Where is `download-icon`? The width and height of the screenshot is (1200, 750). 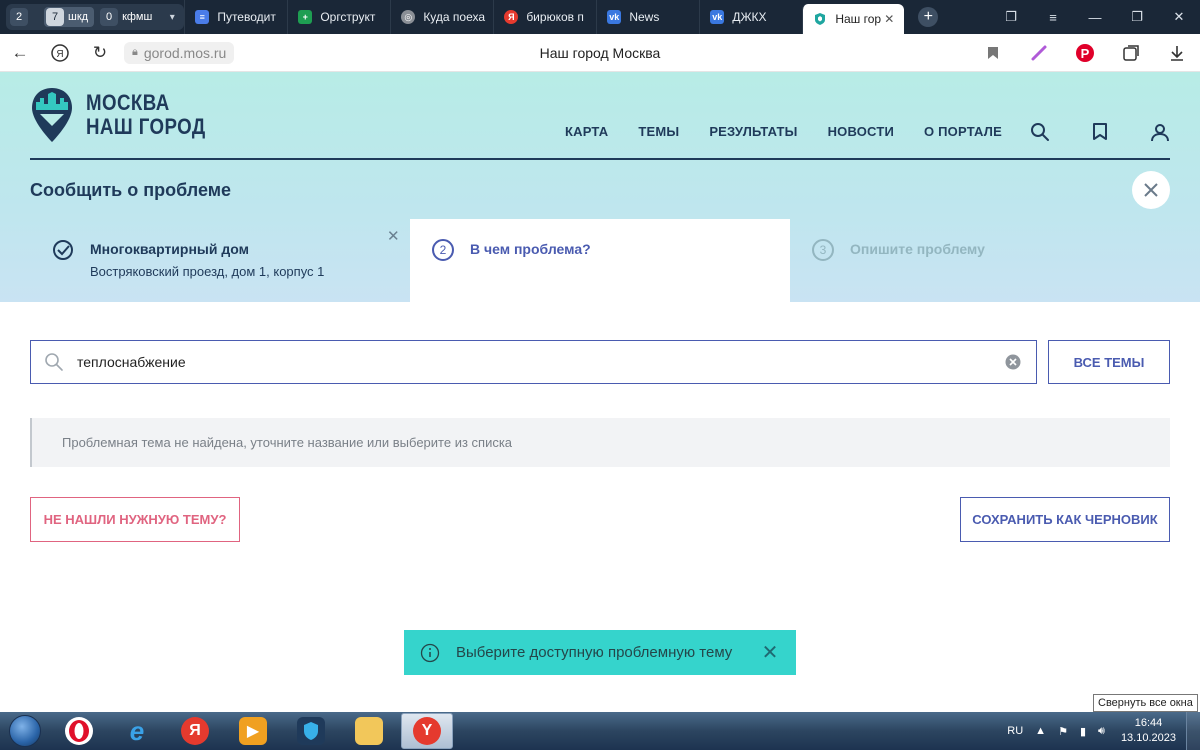 download-icon is located at coordinates (1177, 53).